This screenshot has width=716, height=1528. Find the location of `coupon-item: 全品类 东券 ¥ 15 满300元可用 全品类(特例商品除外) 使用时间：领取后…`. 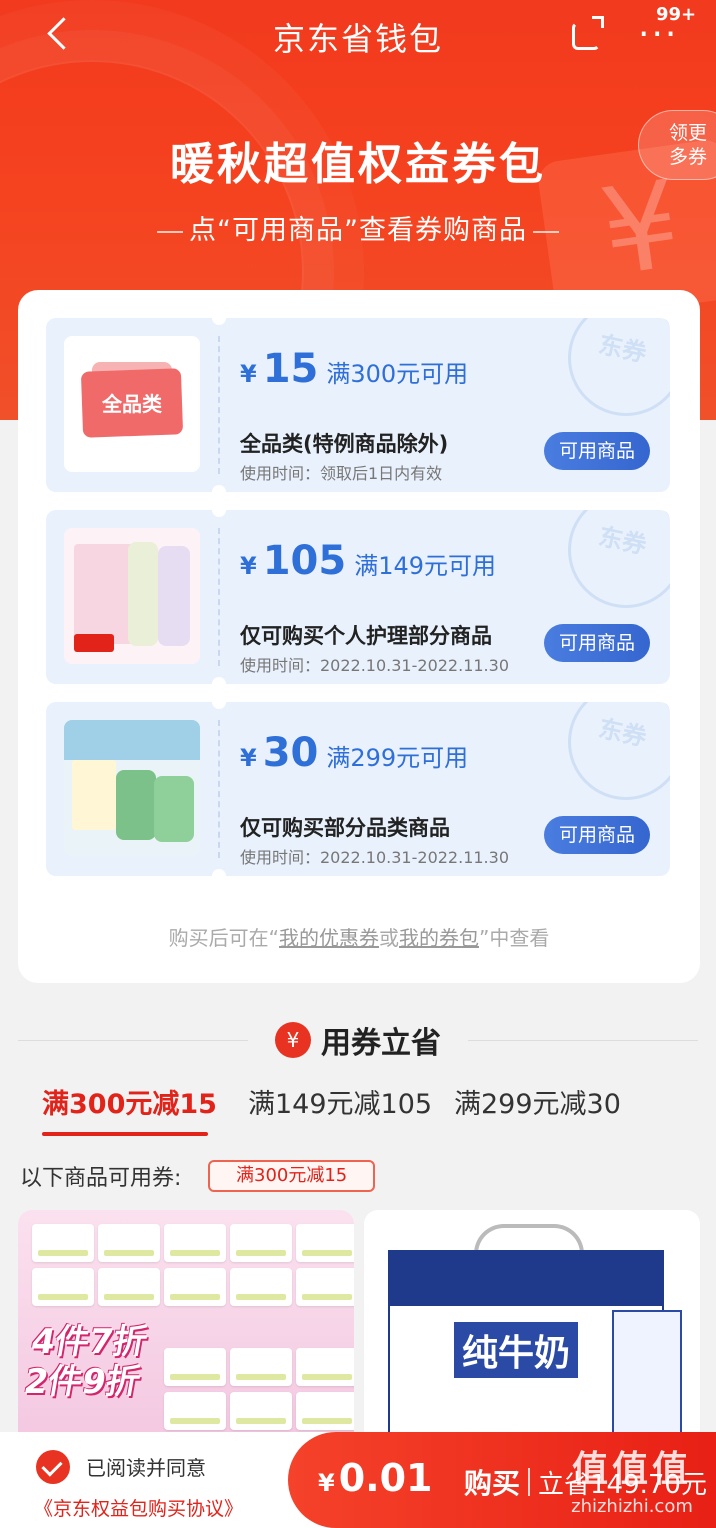

coupon-item: 全品类 东券 ¥ 15 满300元可用 全品类(特例商品除外) 使用时间：领取后… is located at coordinates (358, 405).